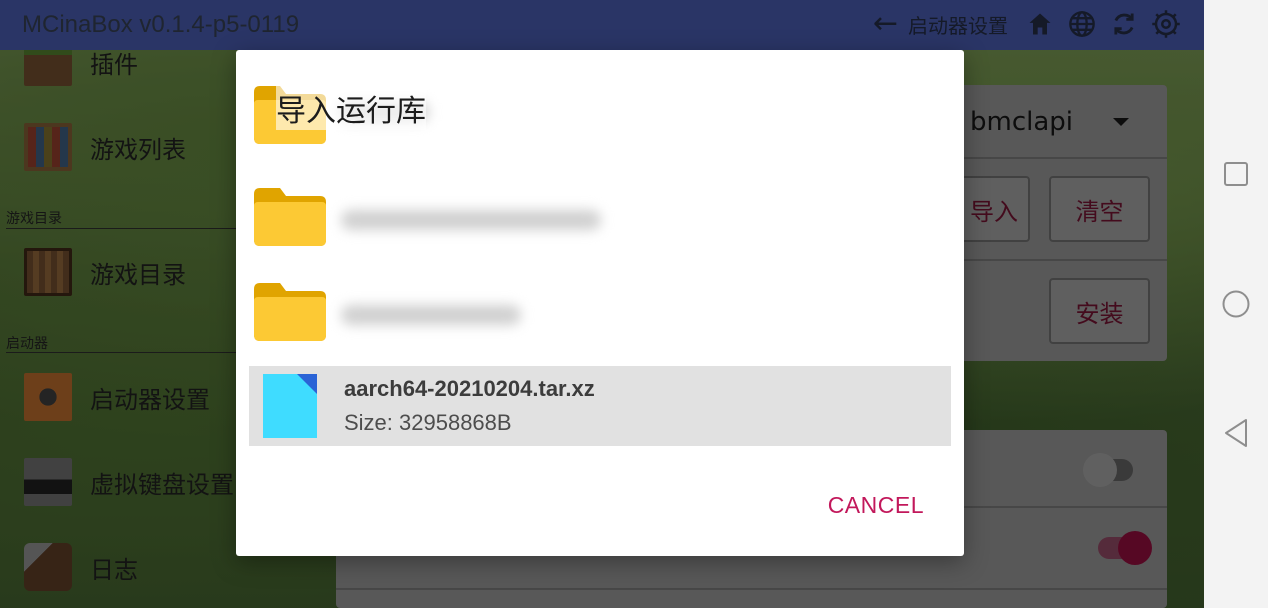  I want to click on back-triangle-icon, so click(1236, 433).